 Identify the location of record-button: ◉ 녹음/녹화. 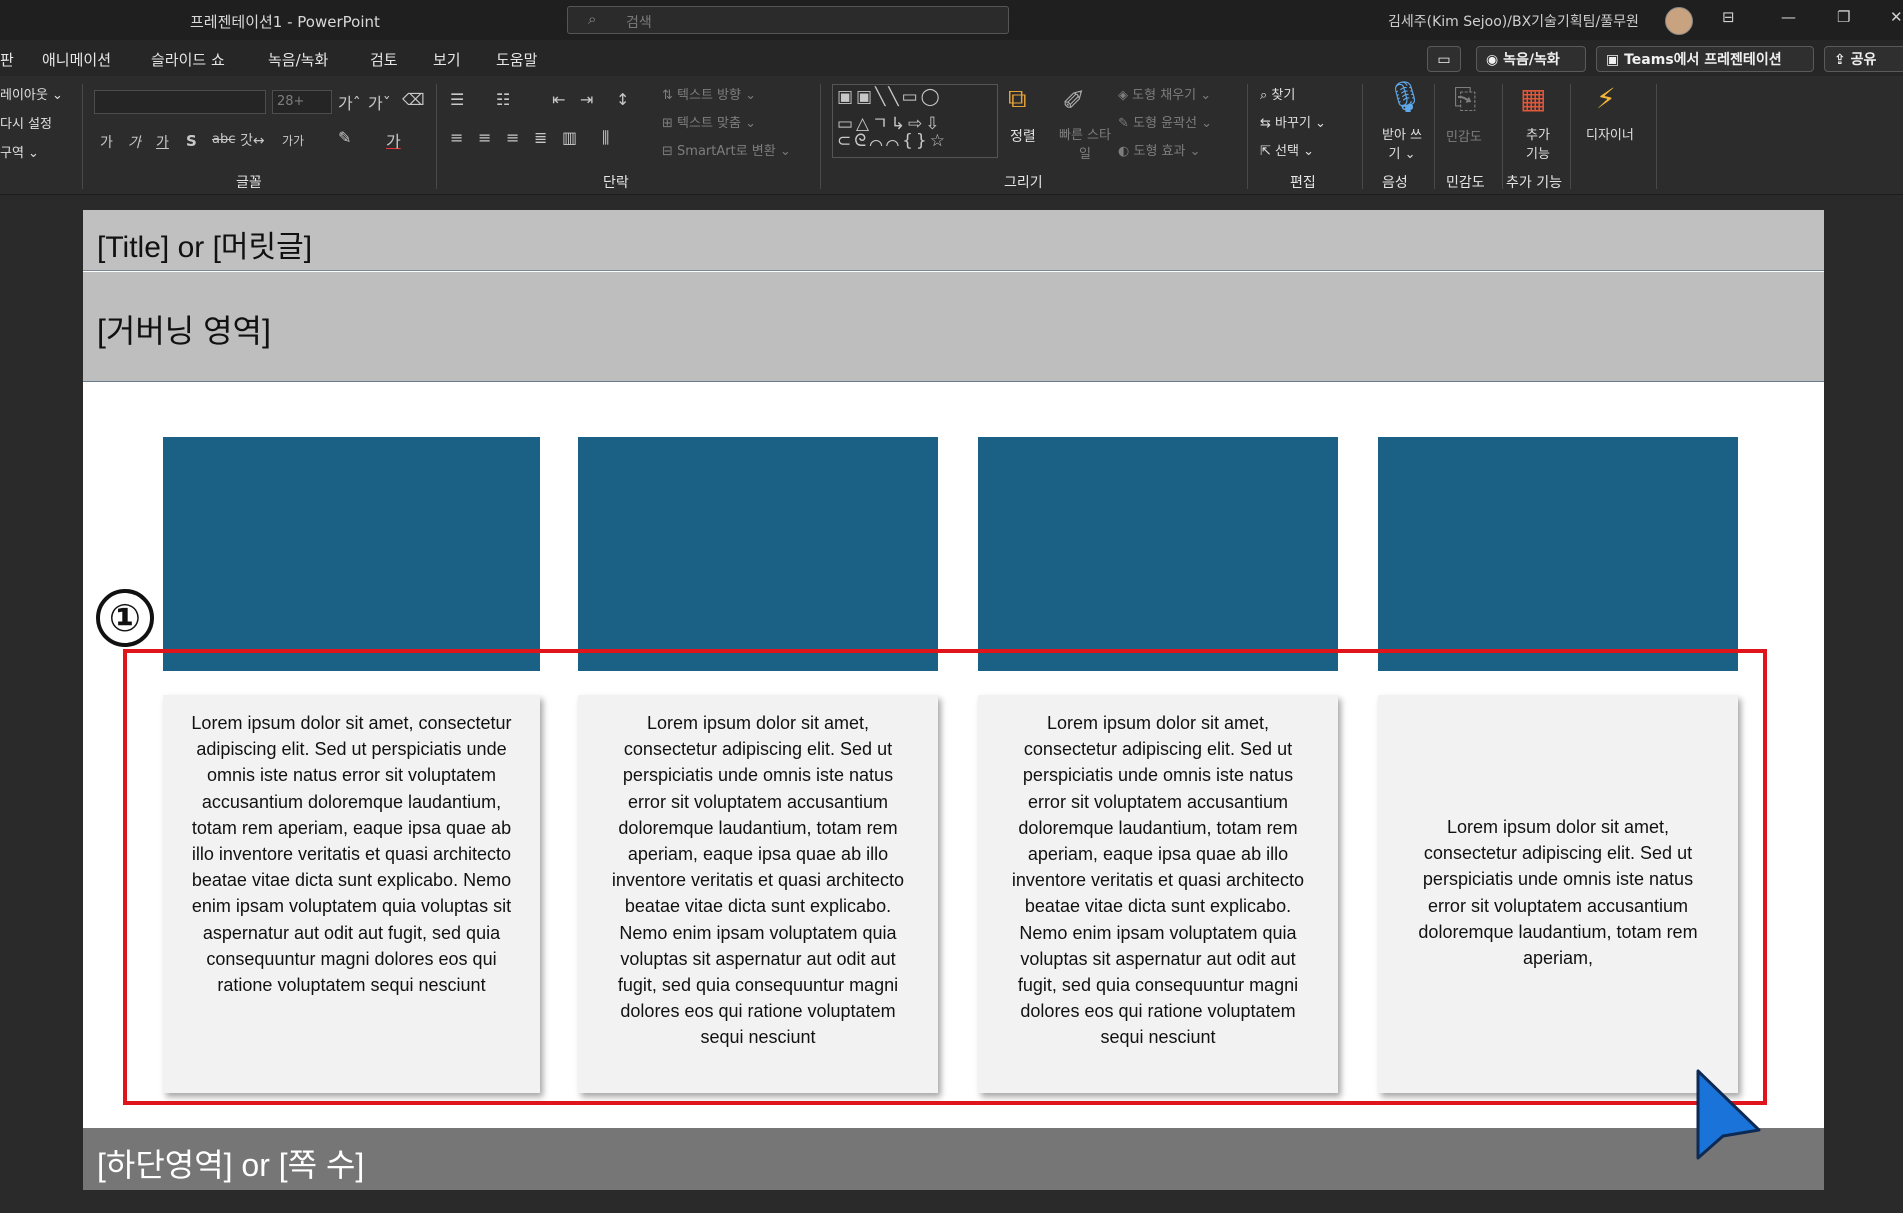
(1531, 59).